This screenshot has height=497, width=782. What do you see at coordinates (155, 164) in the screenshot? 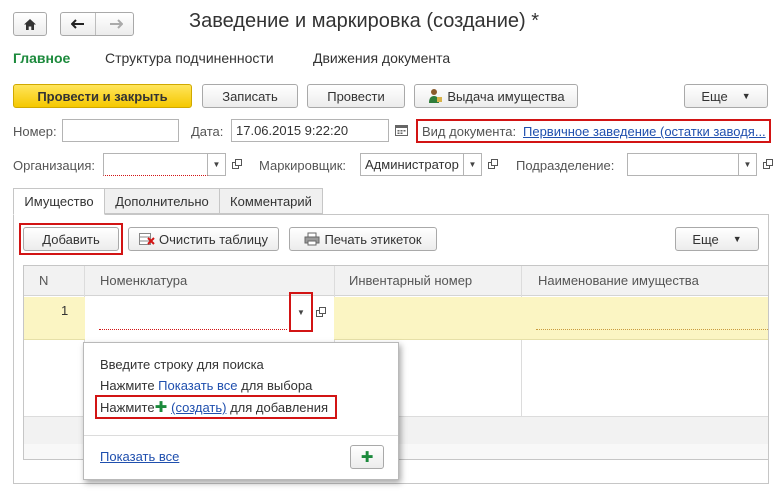
I see `org-field` at bounding box center [155, 164].